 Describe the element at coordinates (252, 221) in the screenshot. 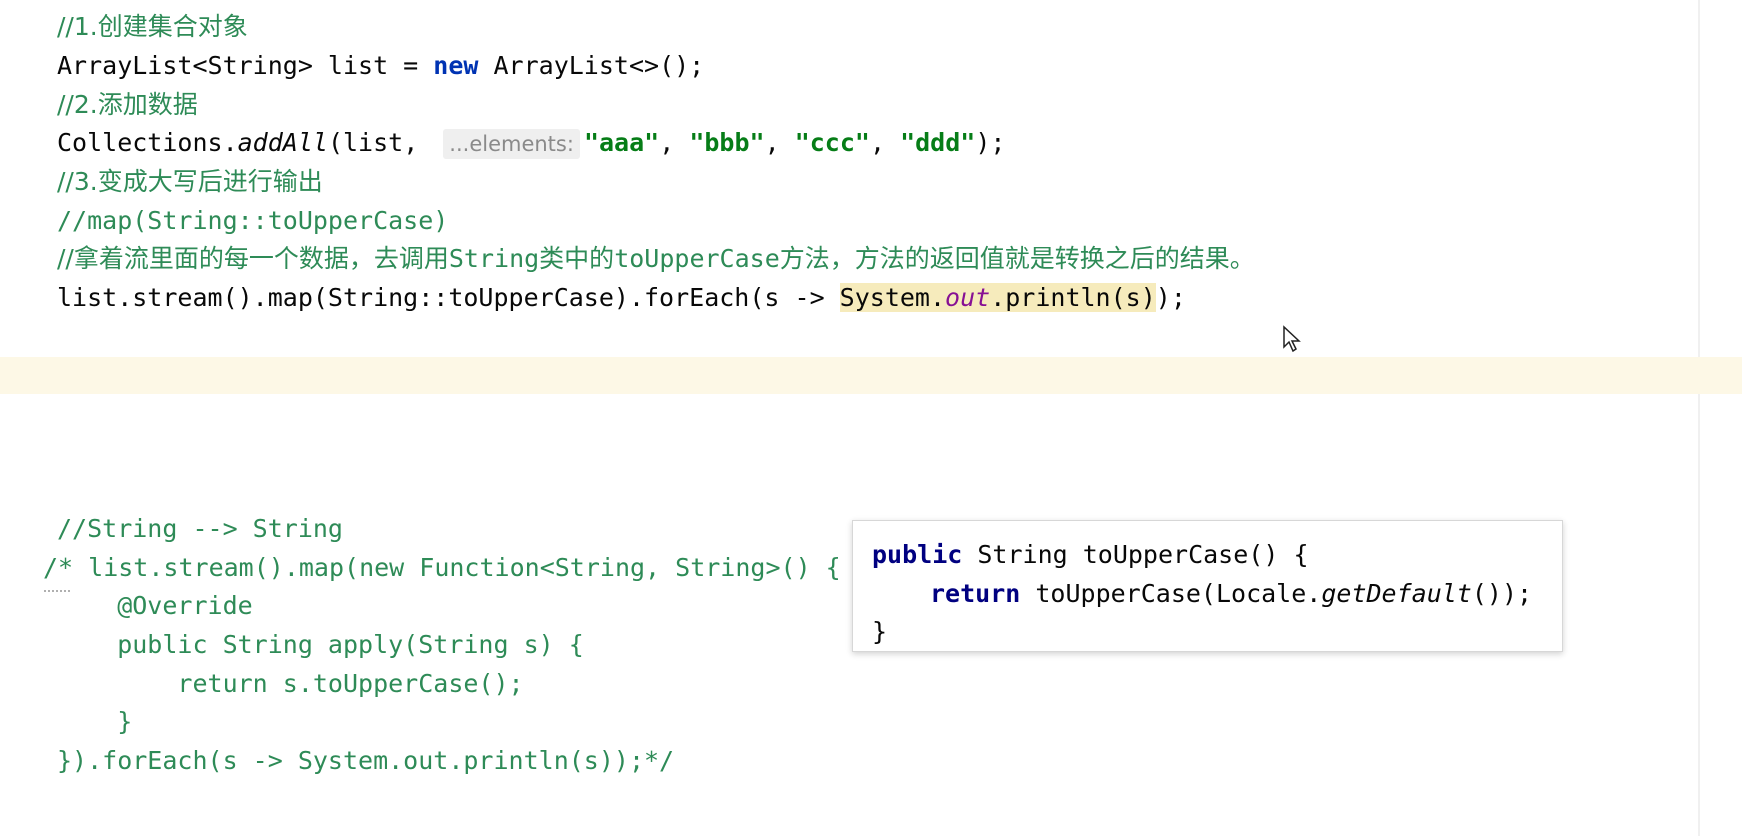

I see `code-line-6: //map(String::toUpperCase)` at that location.